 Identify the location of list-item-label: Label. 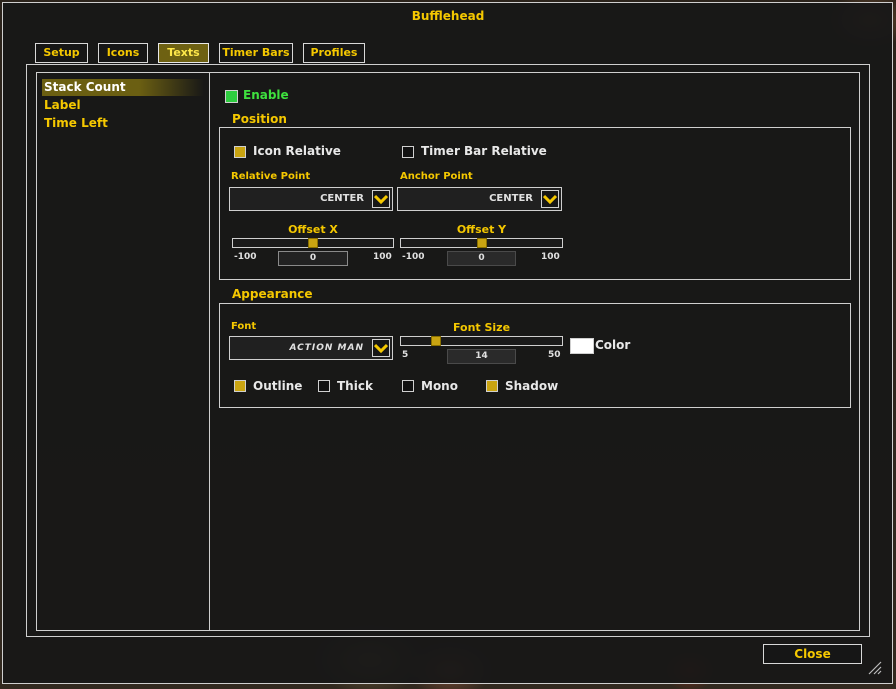
(123, 105).